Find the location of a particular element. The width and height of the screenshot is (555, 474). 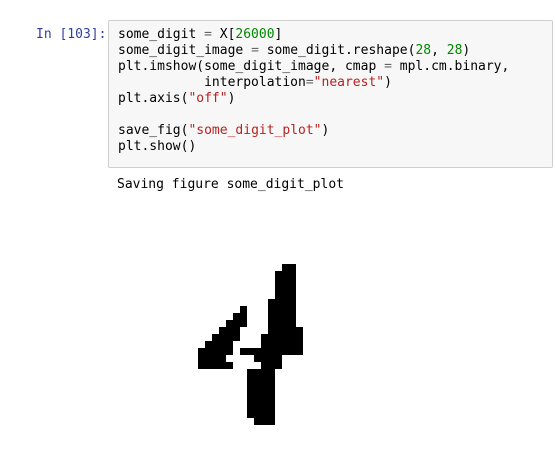

code-line: some_digit = X[26000] is located at coordinates (313, 35).